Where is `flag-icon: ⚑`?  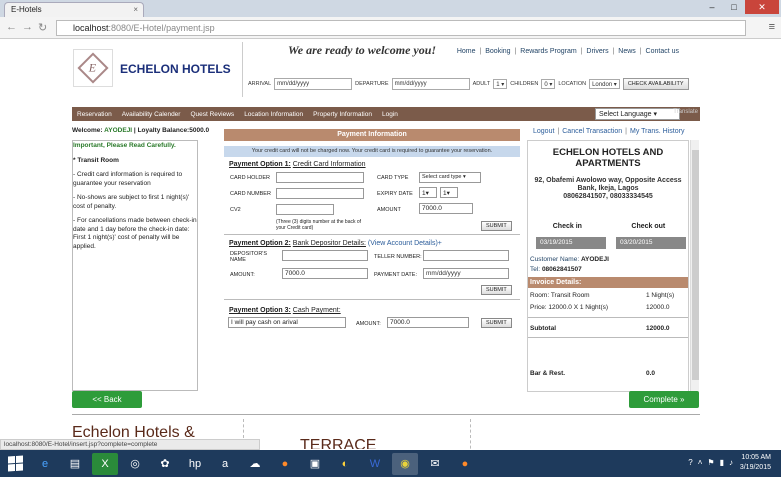
flag-icon: ⚑ is located at coordinates (710, 462).